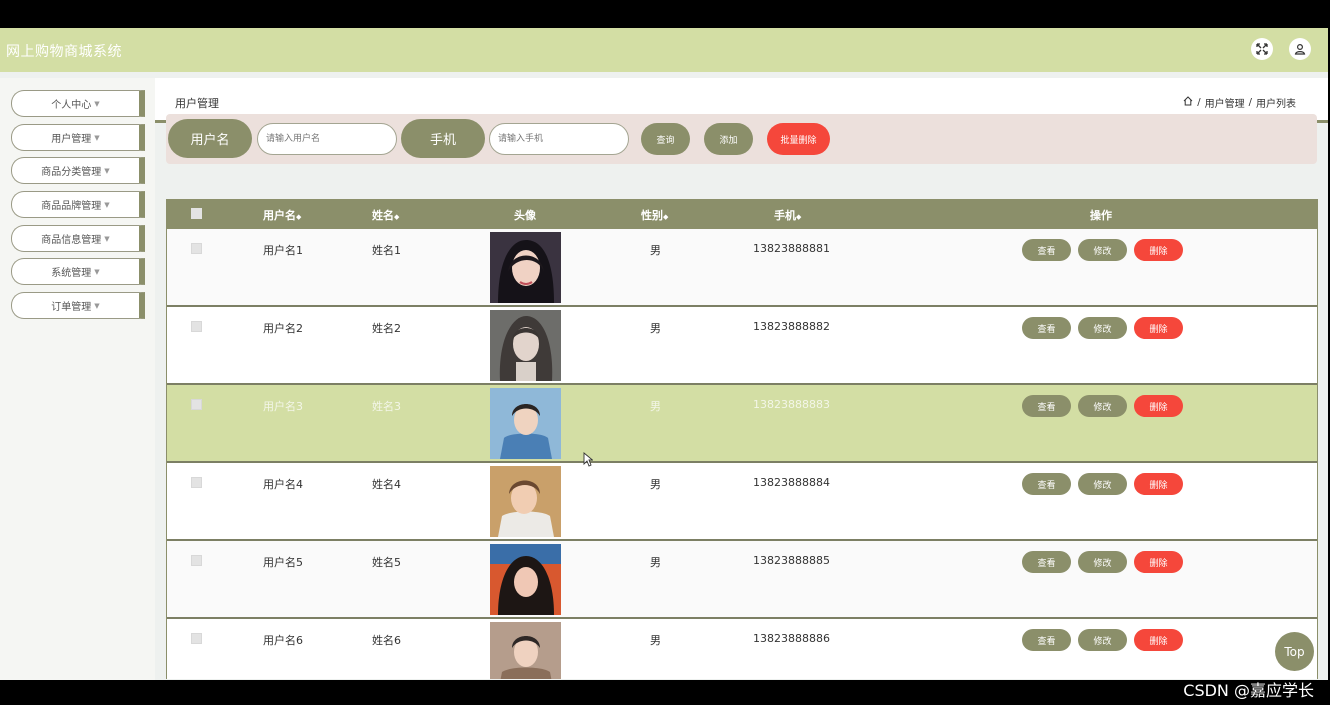  I want to click on sidebar-item-label: 个人中心, so click(71, 105).